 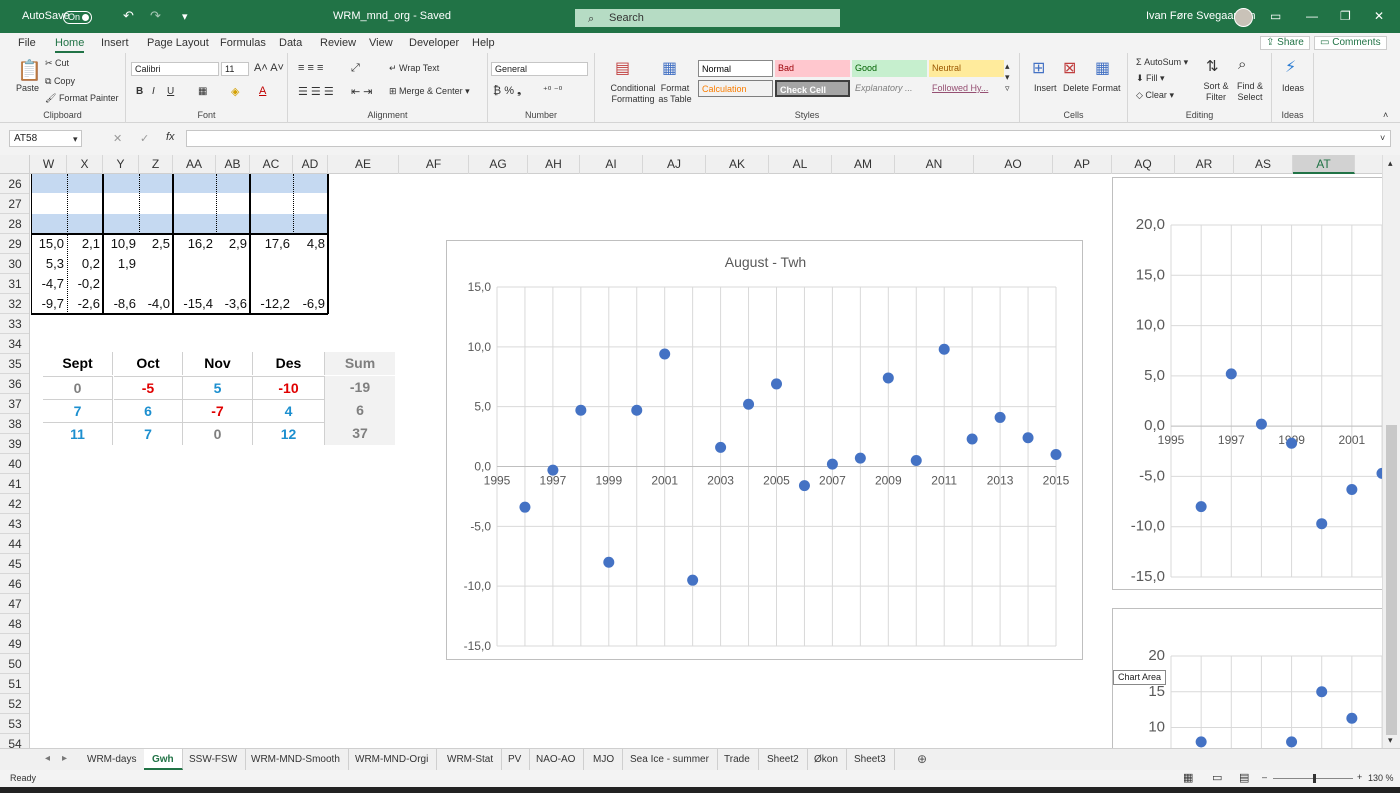 What do you see at coordinates (14, 704) in the screenshot?
I see `row-header-52: 52` at bounding box center [14, 704].